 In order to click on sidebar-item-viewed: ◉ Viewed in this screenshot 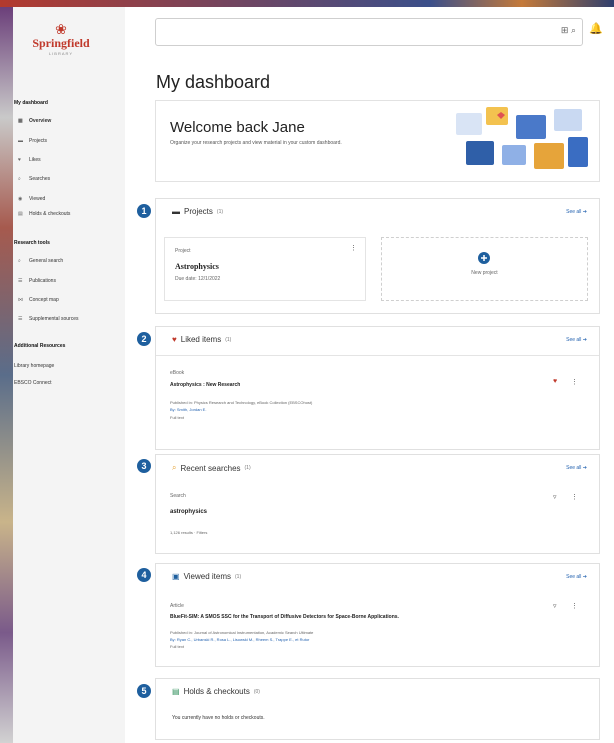, I will do `click(31, 199)`.